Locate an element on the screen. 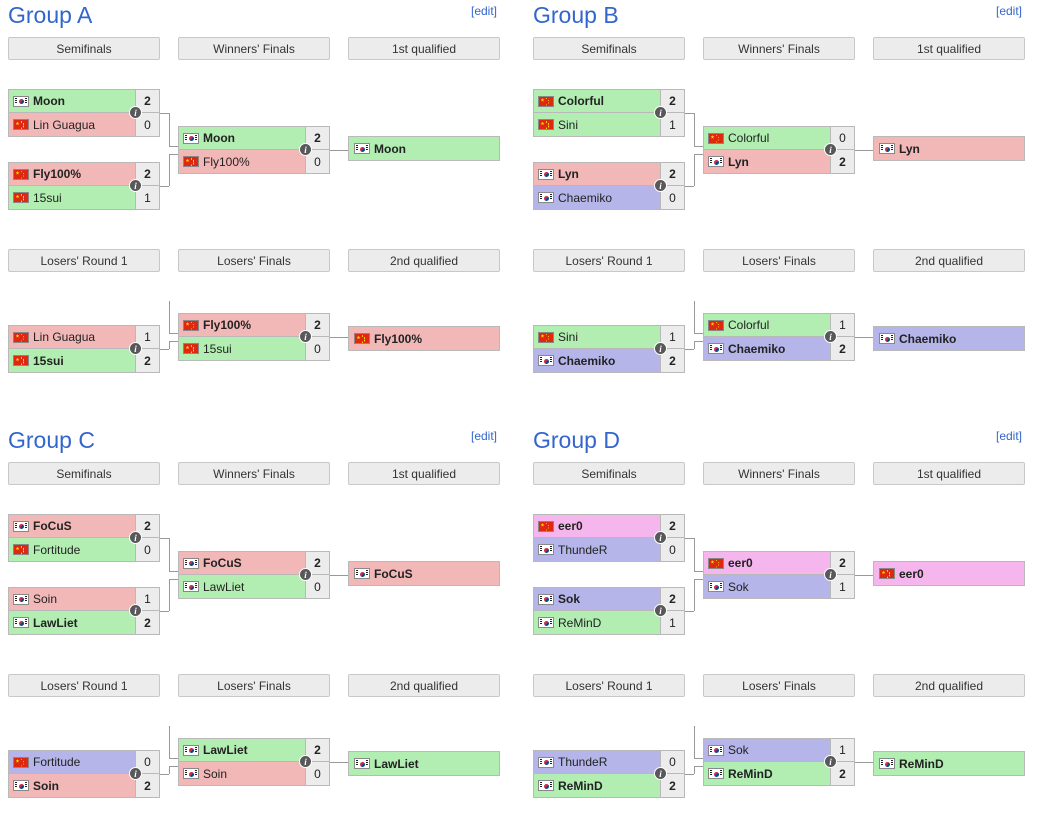 The height and width of the screenshot is (831, 1039). qualified-player: FoCuS is located at coordinates (424, 573).